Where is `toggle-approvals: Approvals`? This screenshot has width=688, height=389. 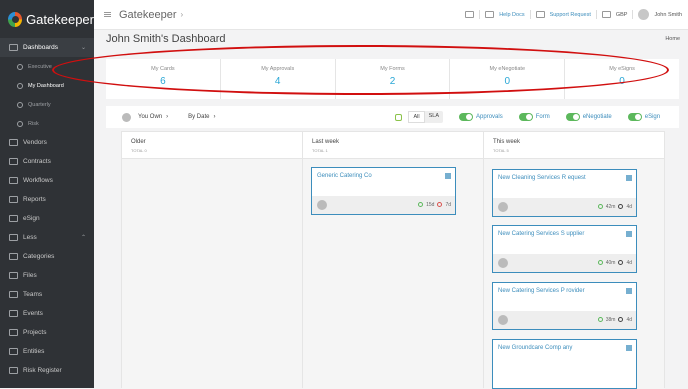 toggle-approvals: Approvals is located at coordinates (481, 117).